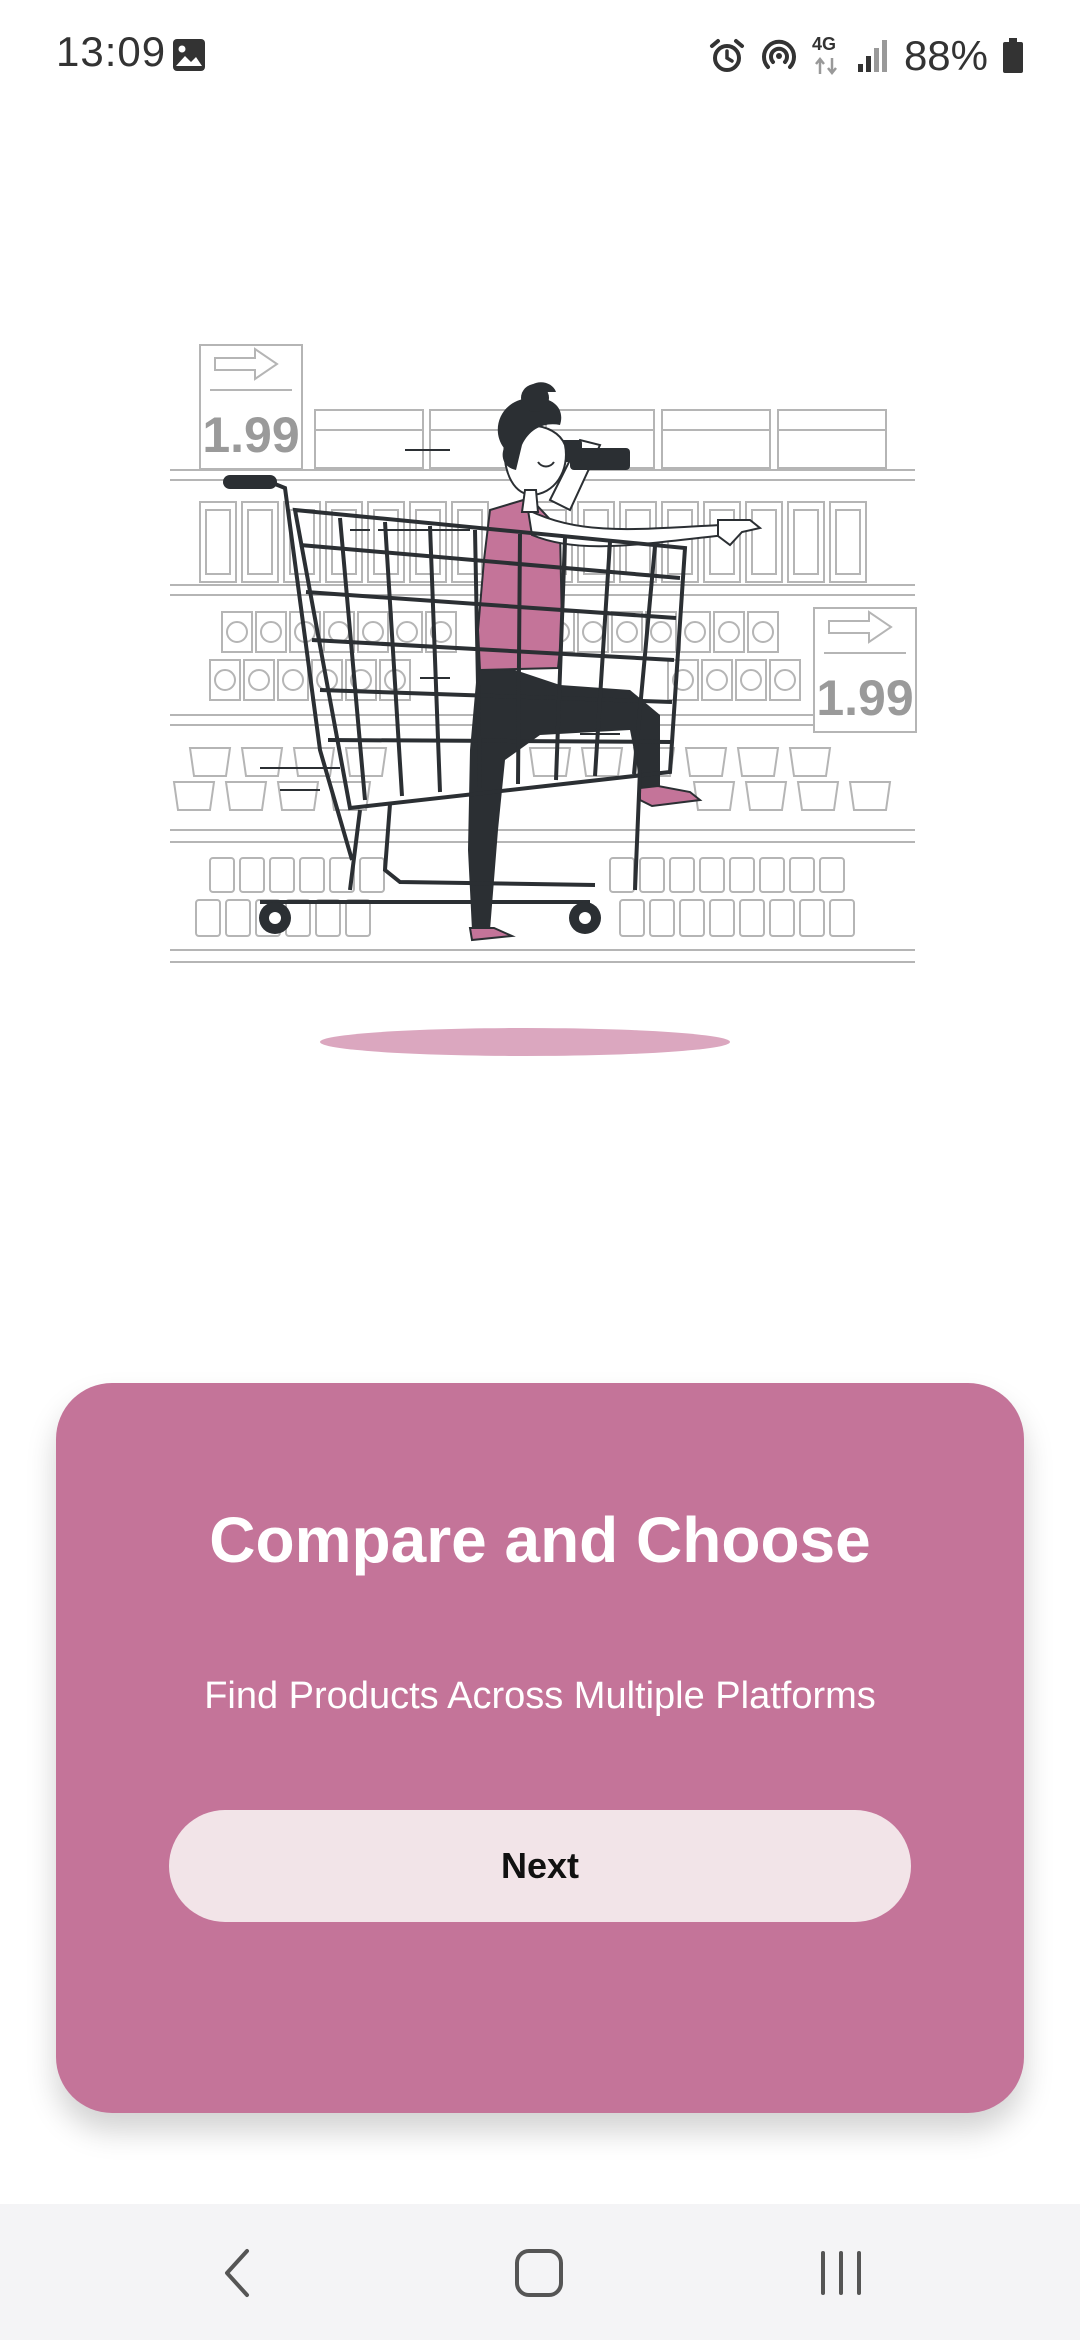  I want to click on back-button, so click(237, 2273).